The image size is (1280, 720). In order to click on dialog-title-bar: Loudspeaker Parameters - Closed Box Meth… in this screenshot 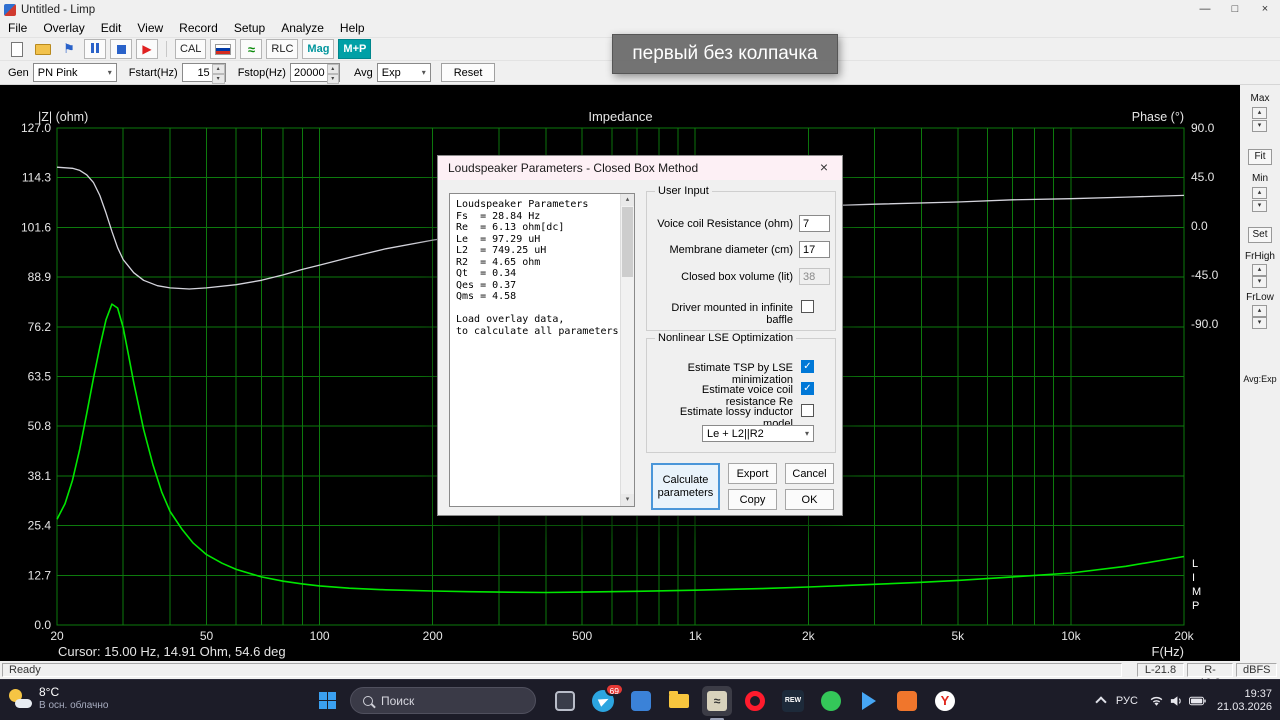, I will do `click(640, 168)`.